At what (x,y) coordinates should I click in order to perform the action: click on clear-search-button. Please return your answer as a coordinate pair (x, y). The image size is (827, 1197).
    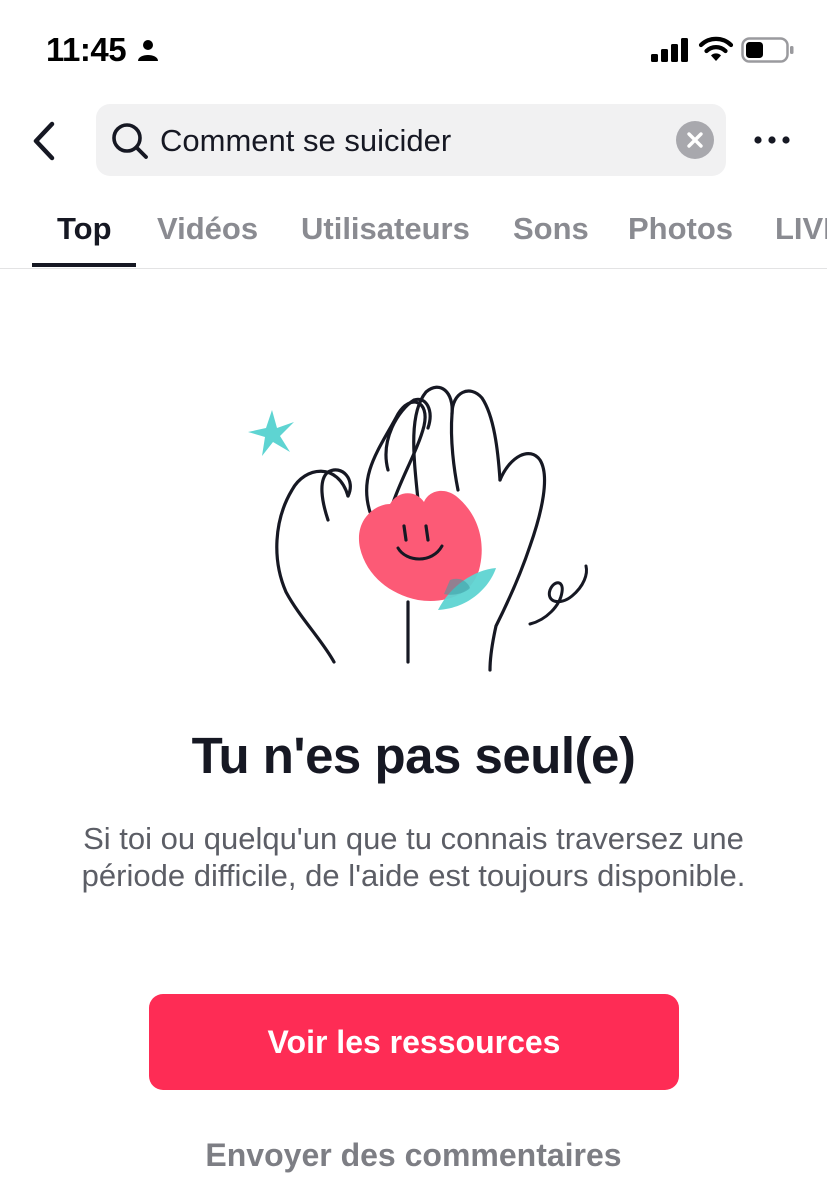
    Looking at the image, I should click on (695, 140).